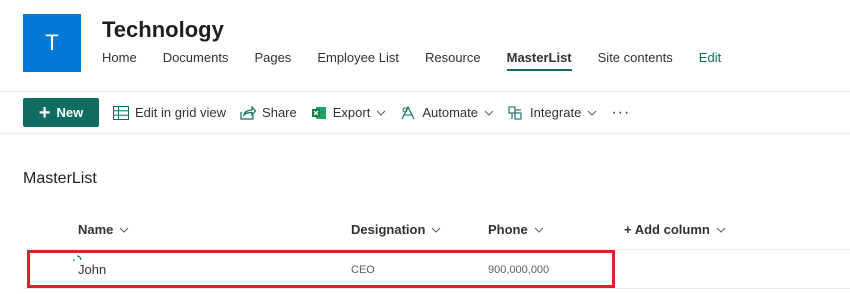 This screenshot has width=850, height=294. What do you see at coordinates (121, 112) in the screenshot?
I see `grid-icon` at bounding box center [121, 112].